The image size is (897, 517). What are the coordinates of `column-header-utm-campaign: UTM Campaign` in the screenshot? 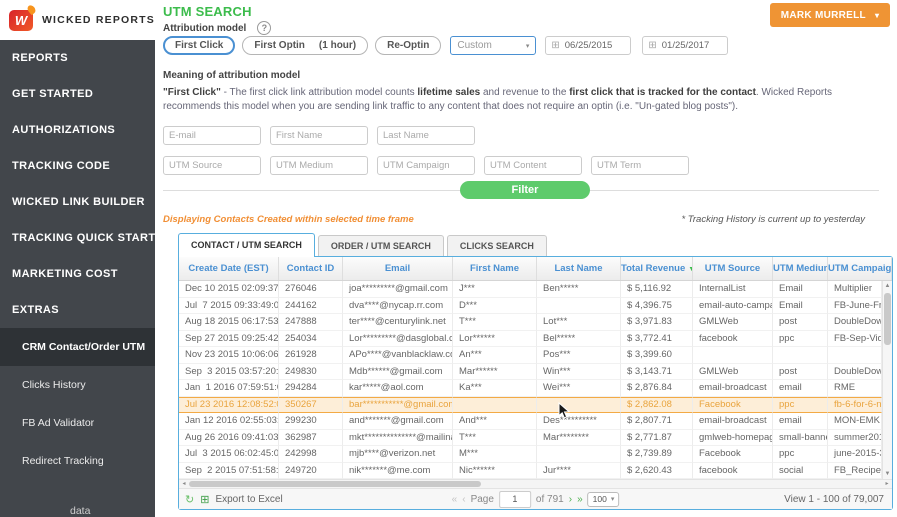 It's located at (860, 268).